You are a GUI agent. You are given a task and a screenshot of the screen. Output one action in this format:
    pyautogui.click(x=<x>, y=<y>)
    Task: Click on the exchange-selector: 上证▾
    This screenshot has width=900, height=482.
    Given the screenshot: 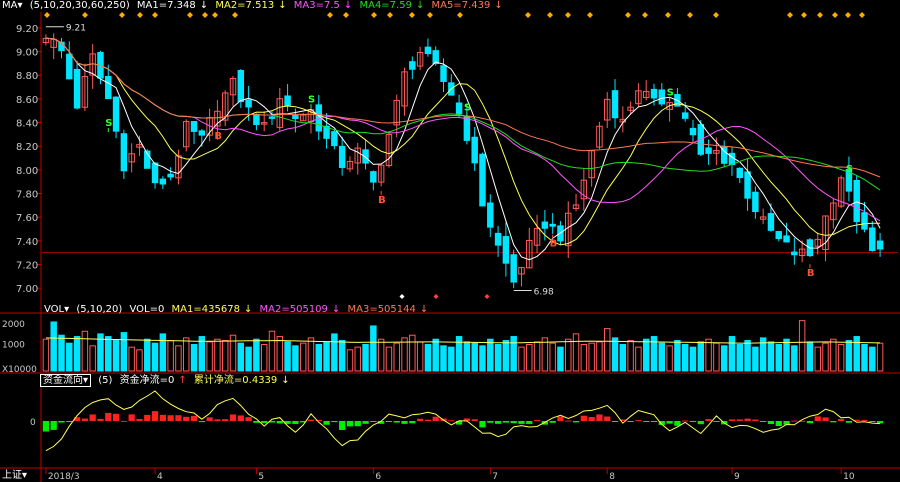 What is the action you would take?
    pyautogui.click(x=16, y=476)
    